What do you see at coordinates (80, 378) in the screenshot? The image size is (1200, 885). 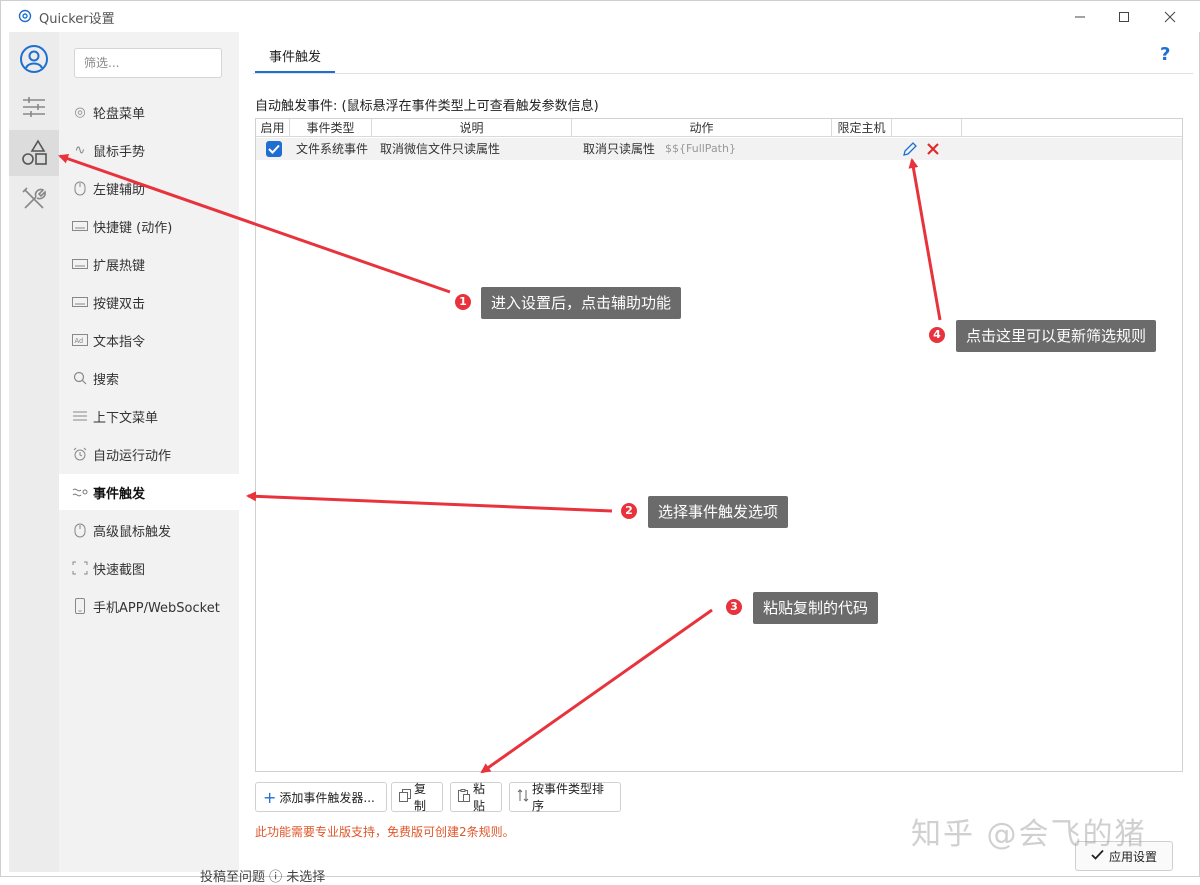 I see `search-icon` at bounding box center [80, 378].